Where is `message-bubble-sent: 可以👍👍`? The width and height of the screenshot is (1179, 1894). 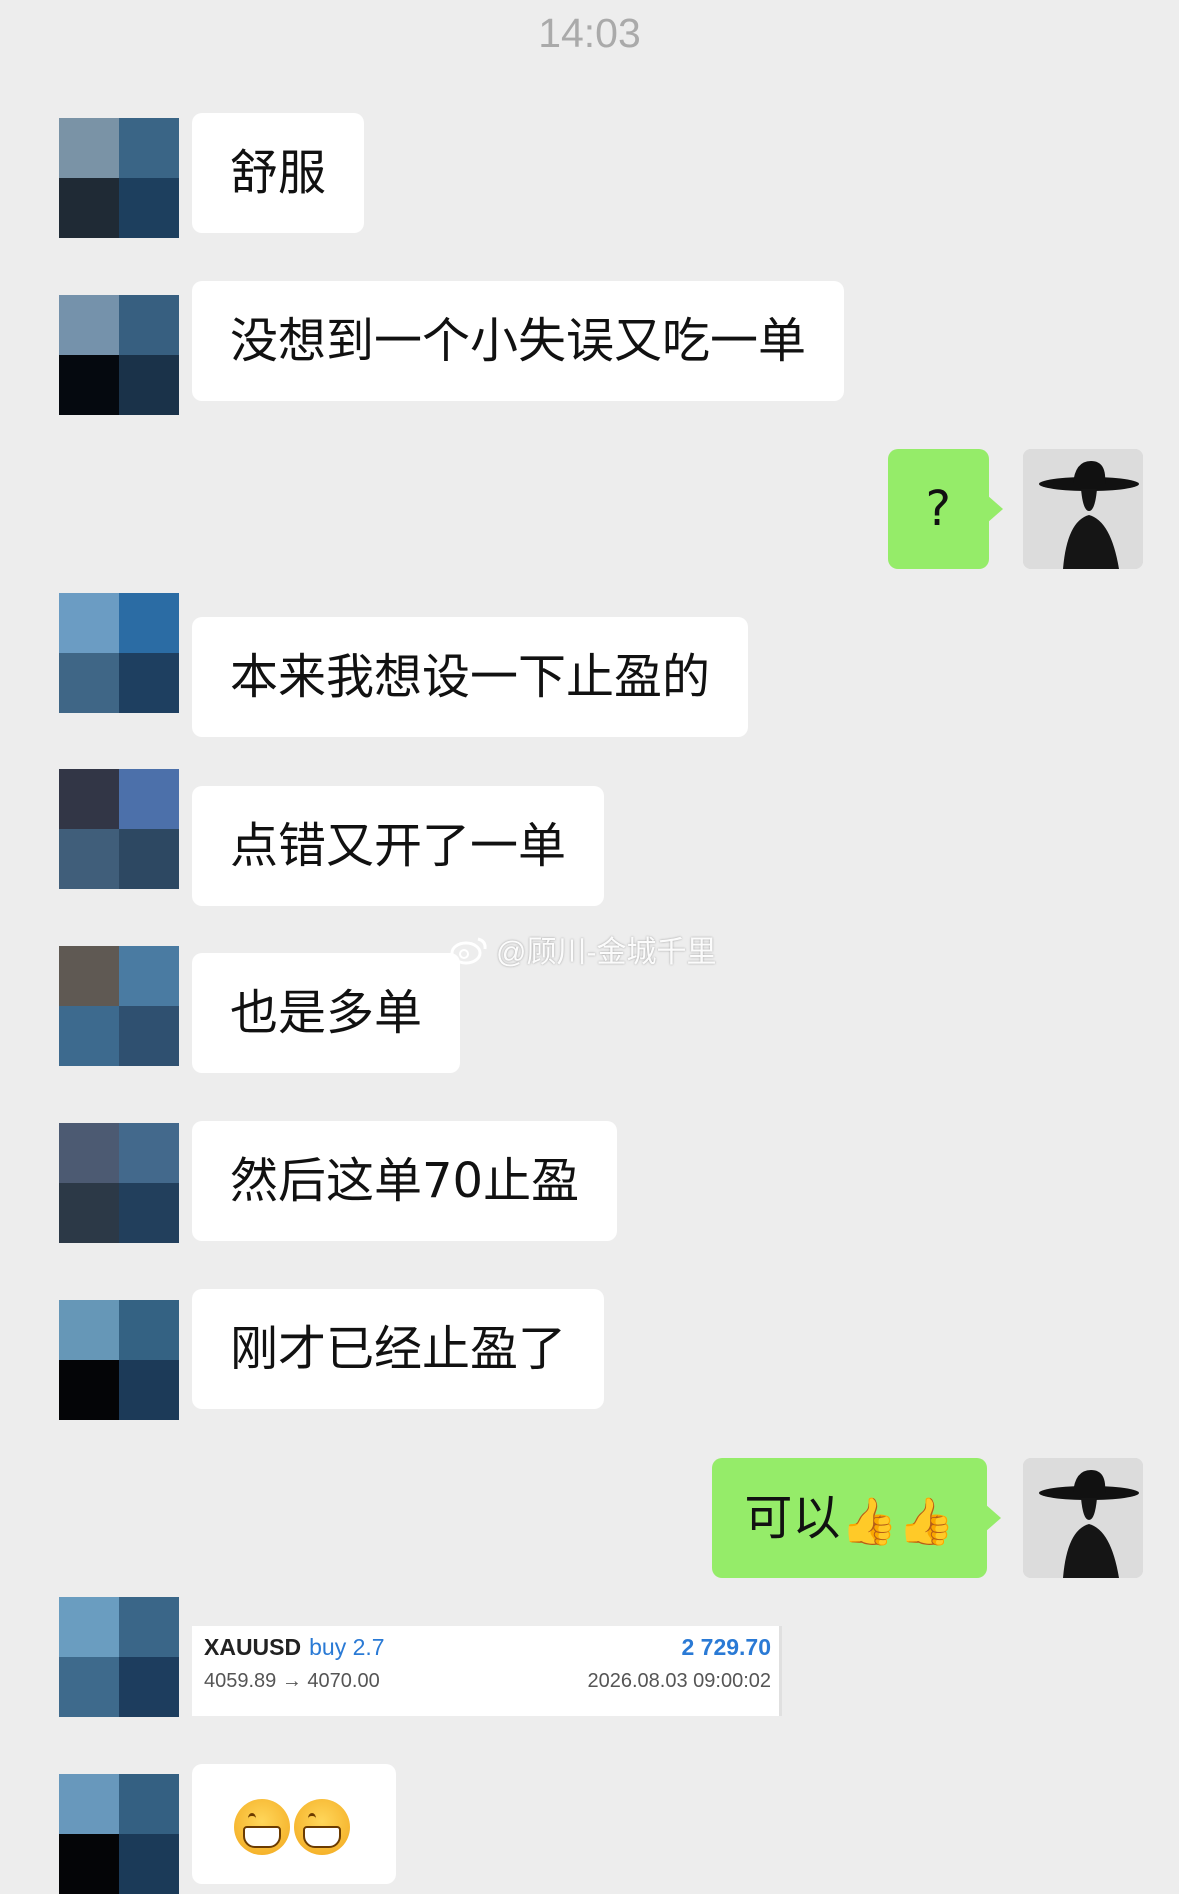
message-bubble-sent: 可以👍👍 is located at coordinates (856, 1518).